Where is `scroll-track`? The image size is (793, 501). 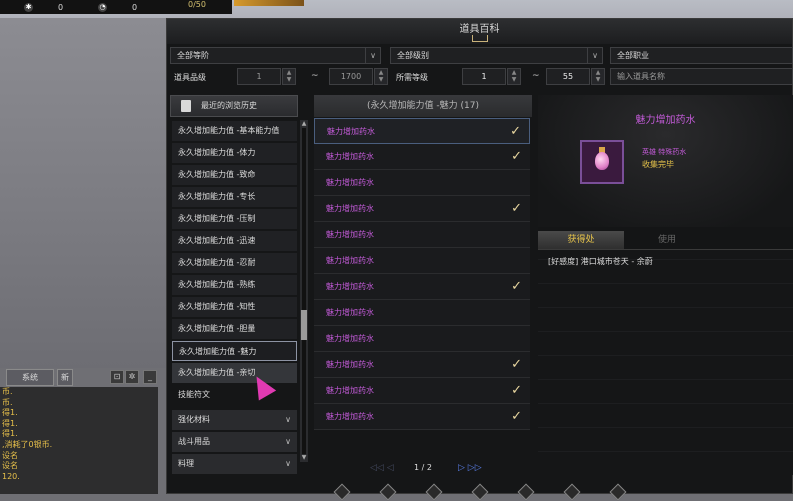
scroll-track is located at coordinates (304, 291).